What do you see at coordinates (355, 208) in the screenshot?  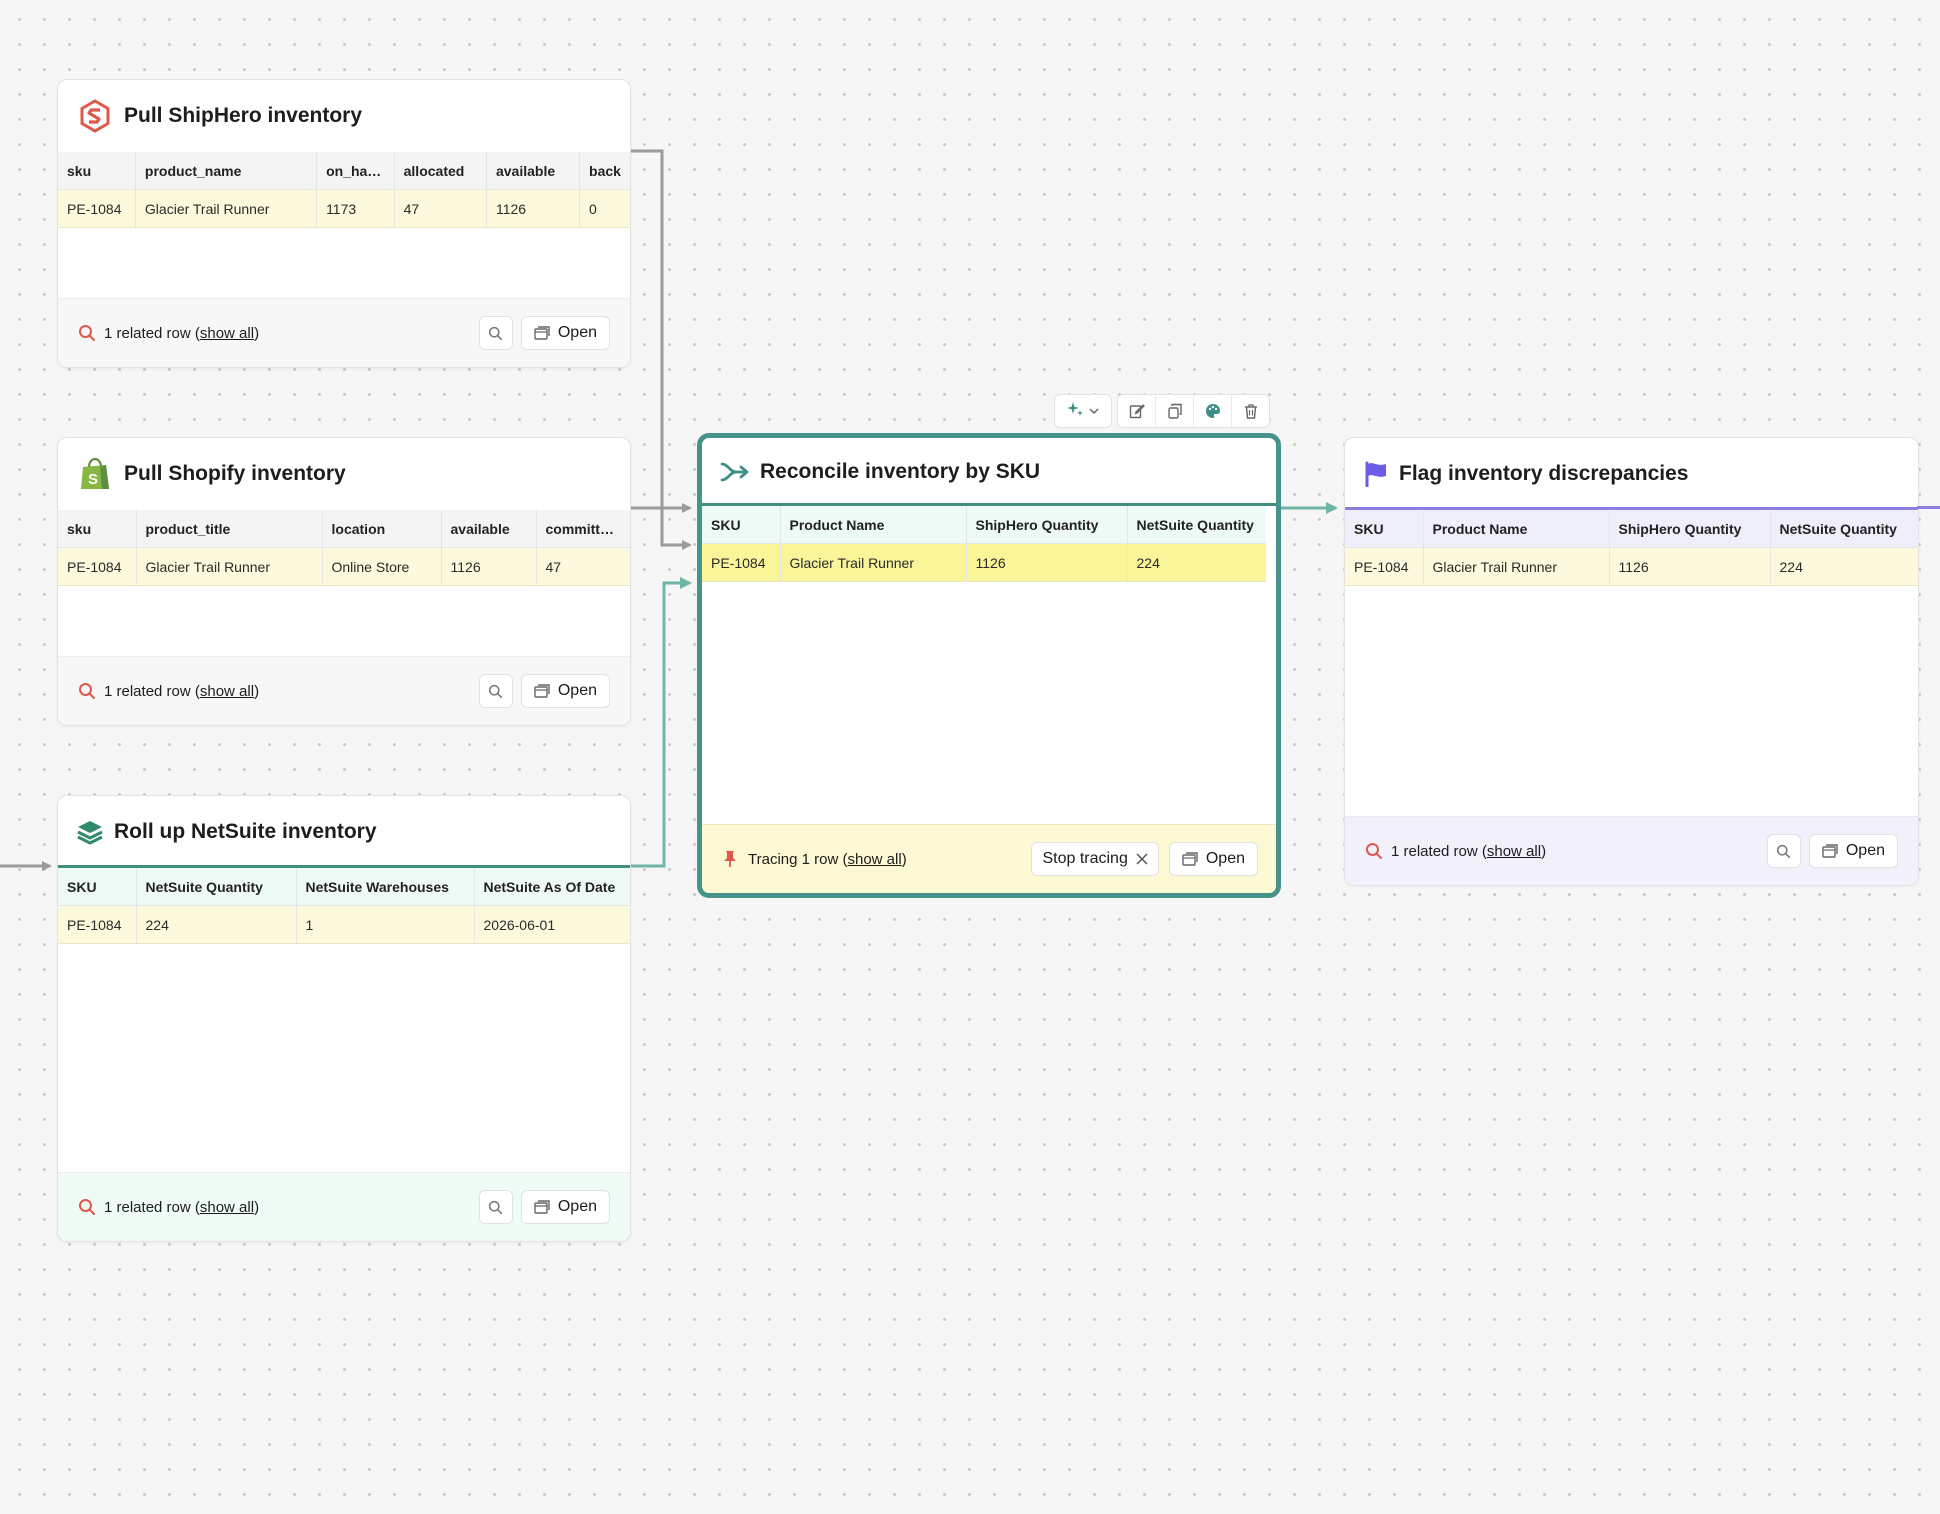 I see `table-cell: 1173` at bounding box center [355, 208].